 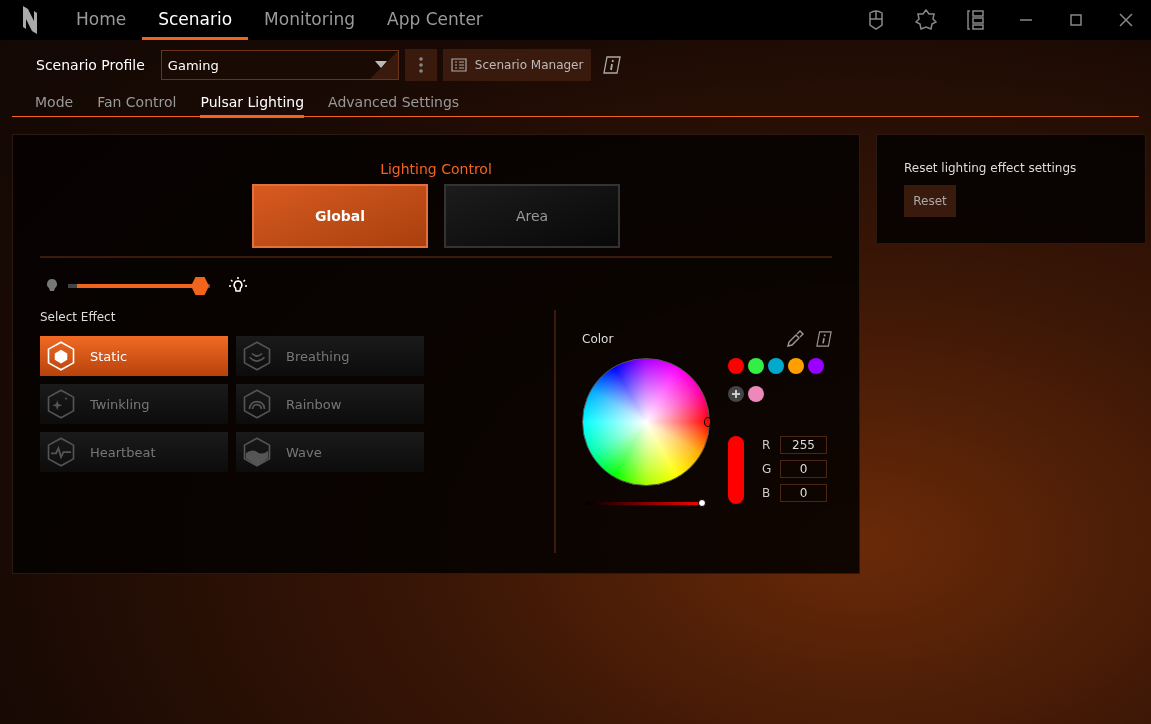 I want to click on sub-tab: Pulsar Lighting, so click(x=252, y=104).